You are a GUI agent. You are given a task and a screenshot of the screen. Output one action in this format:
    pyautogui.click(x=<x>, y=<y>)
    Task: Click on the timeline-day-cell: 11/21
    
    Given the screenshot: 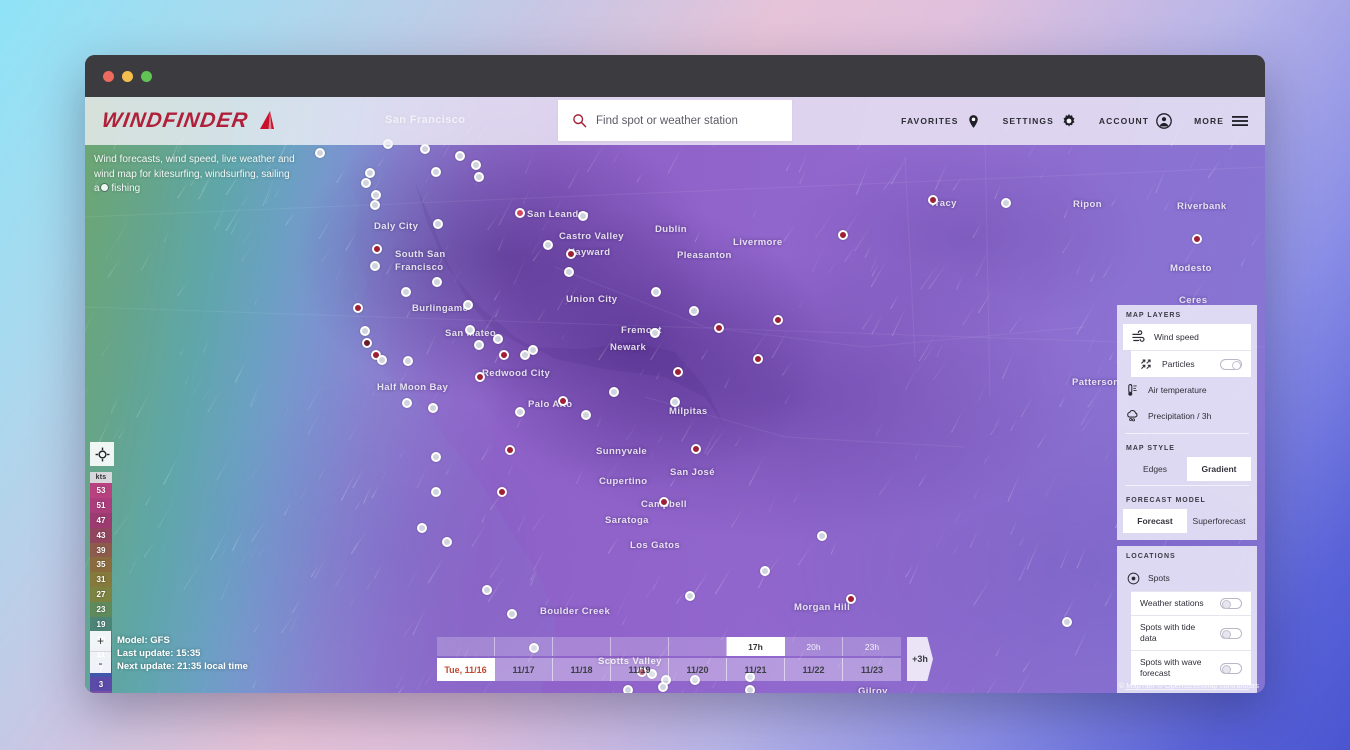 What is the action you would take?
    pyautogui.click(x=756, y=669)
    